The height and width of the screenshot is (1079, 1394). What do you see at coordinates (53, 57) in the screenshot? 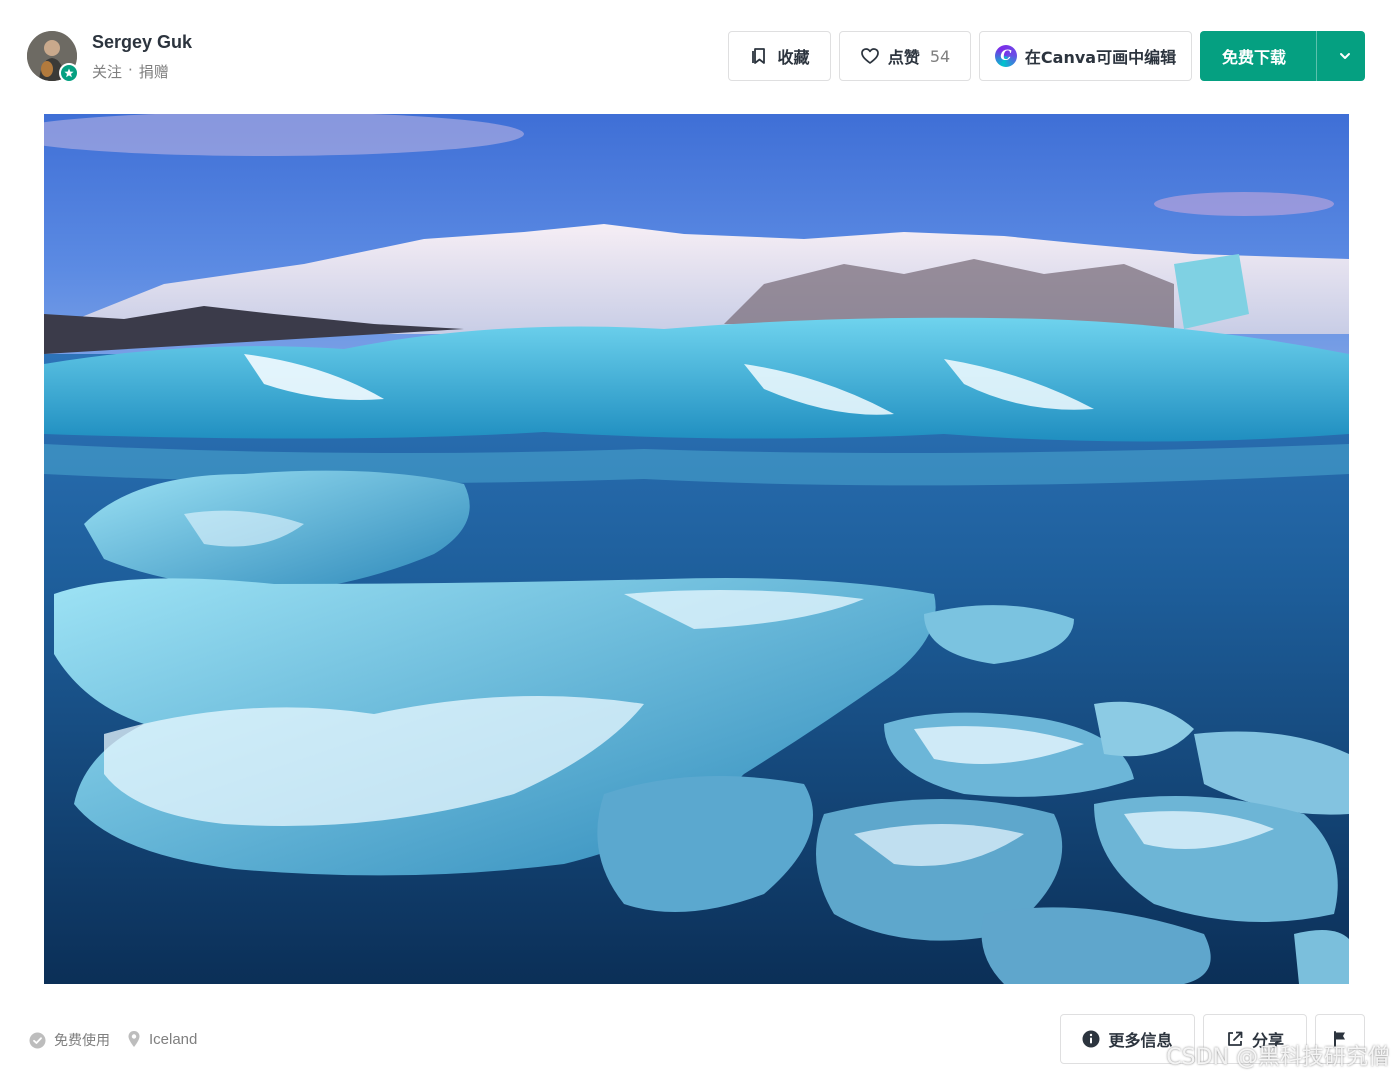
I see `author-avatar` at bounding box center [53, 57].